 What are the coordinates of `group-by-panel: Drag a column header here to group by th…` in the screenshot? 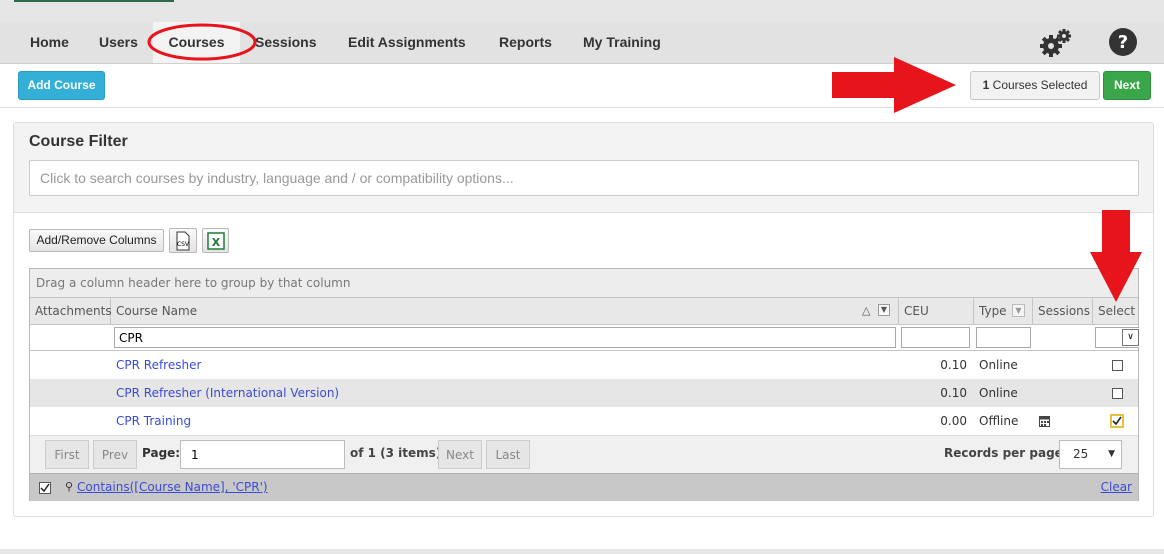 It's located at (584, 283).